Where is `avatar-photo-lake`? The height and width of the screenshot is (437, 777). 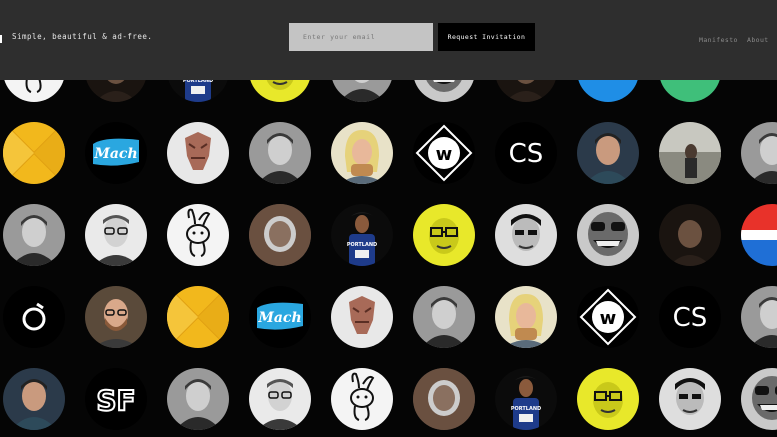 avatar-photo-lake is located at coordinates (690, 153).